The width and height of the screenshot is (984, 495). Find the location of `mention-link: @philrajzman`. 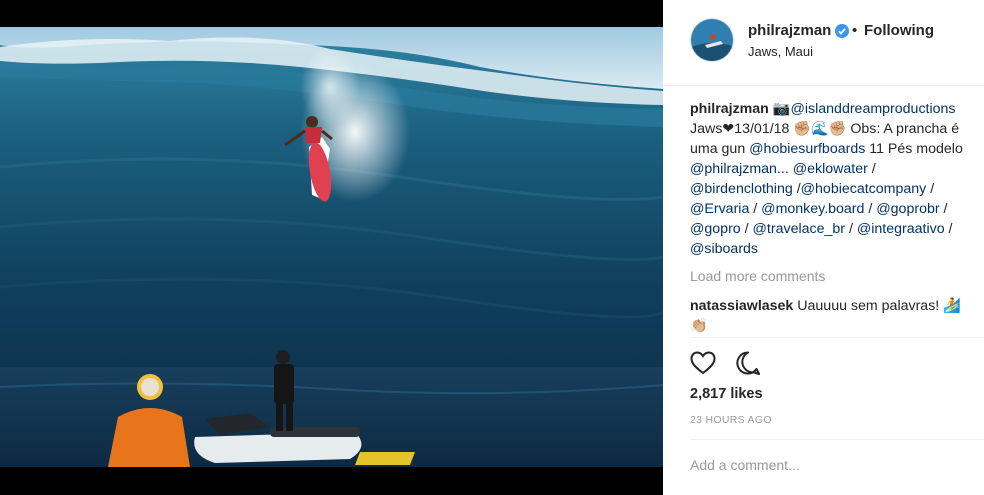

mention-link: @philrajzman is located at coordinates (733, 169).